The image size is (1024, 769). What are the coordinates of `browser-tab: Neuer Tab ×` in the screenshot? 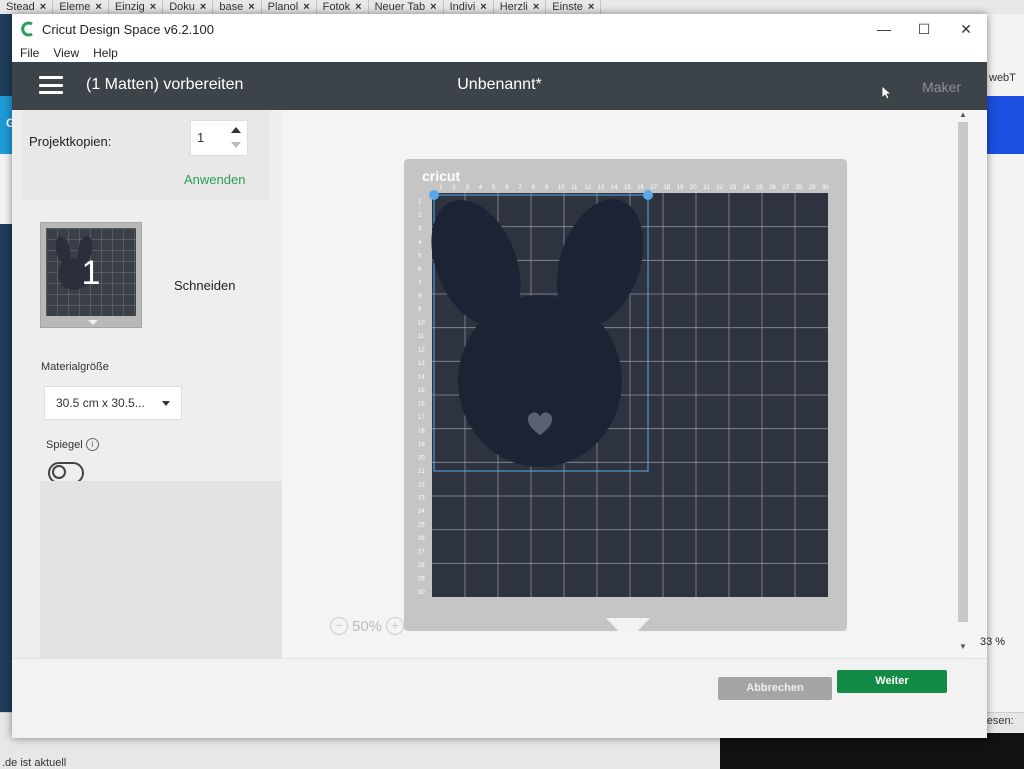 It's located at (406, 7).